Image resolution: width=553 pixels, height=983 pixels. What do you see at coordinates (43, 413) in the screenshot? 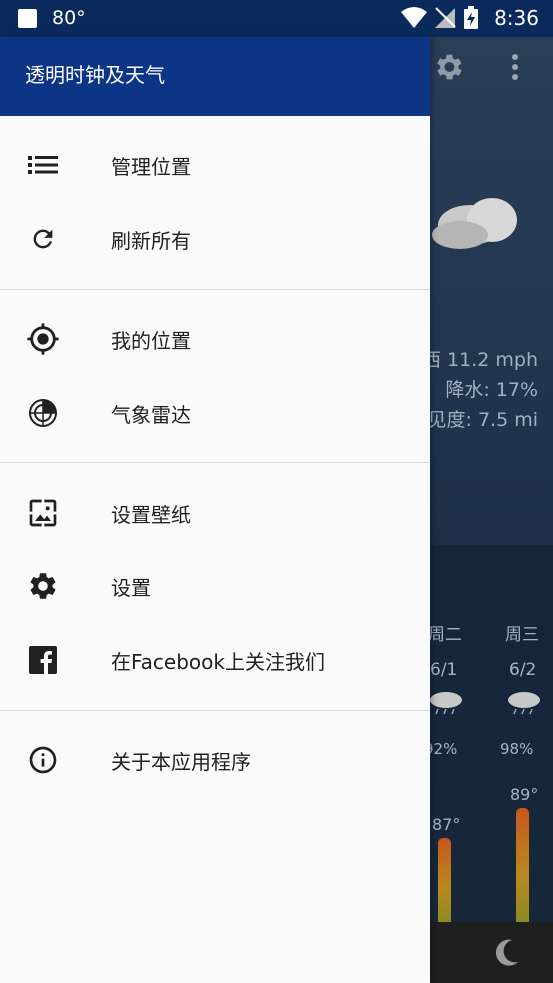
I see `radar-icon` at bounding box center [43, 413].